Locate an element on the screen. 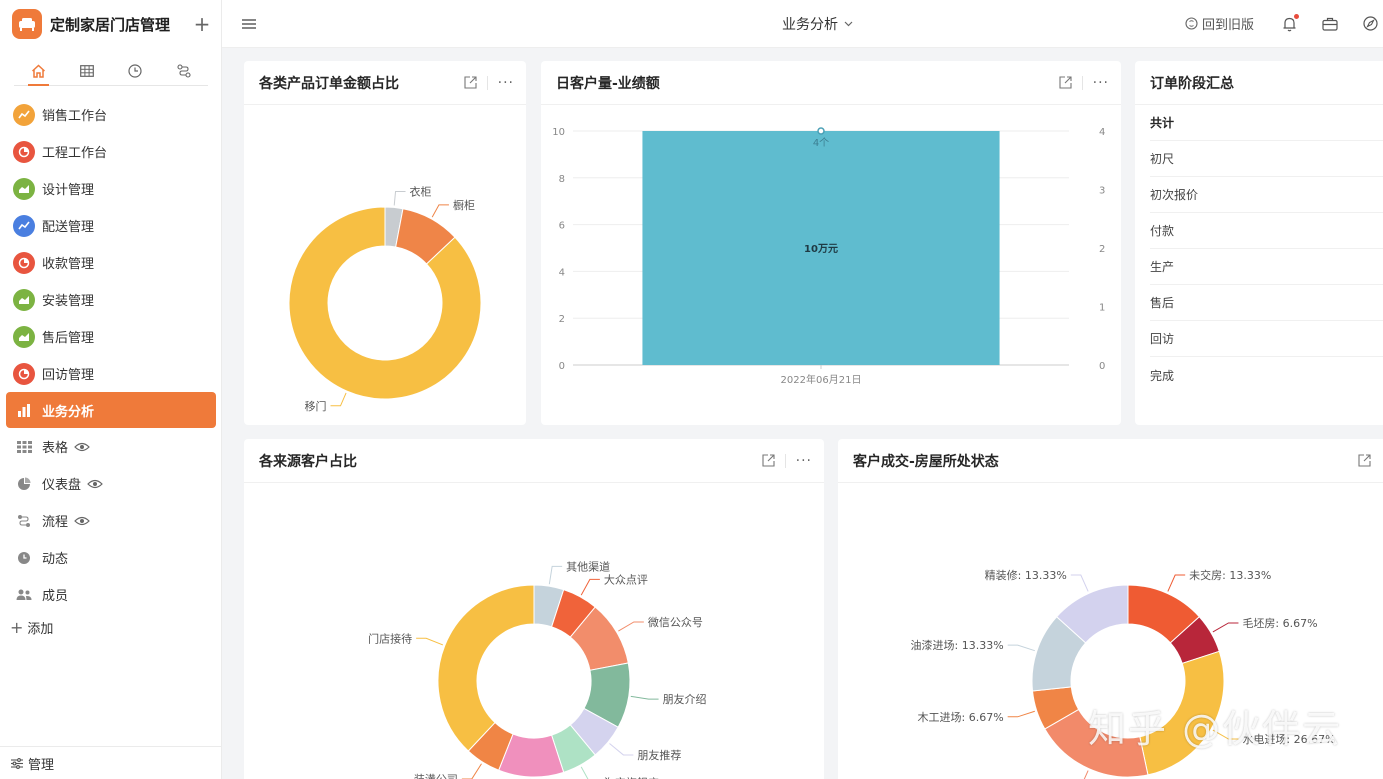  briefcase-icon is located at coordinates (1330, 24).